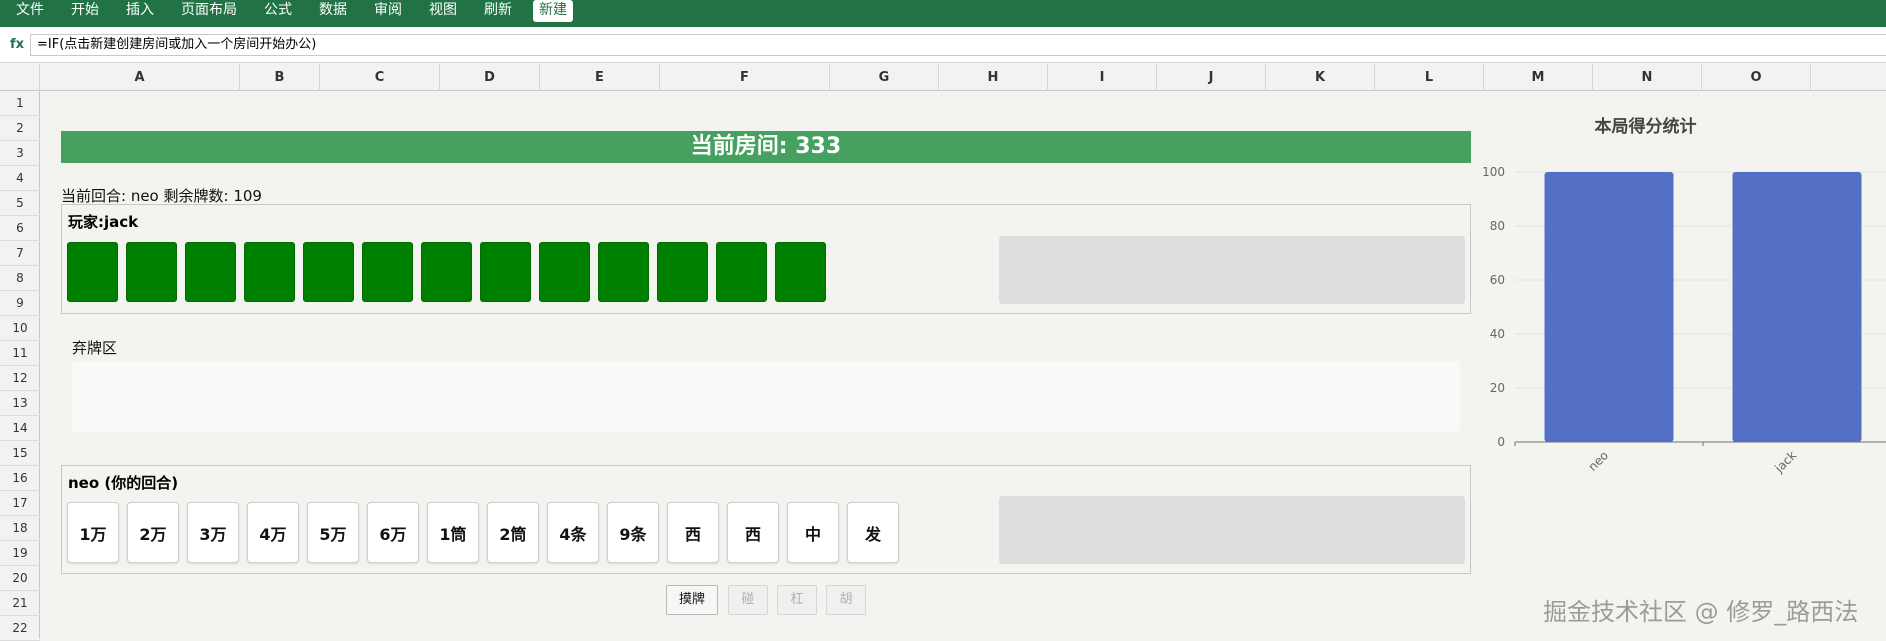 The width and height of the screenshot is (1886, 641). I want to click on turn-status: 当前回合: neo 剩余牌数: 109, so click(161, 196).